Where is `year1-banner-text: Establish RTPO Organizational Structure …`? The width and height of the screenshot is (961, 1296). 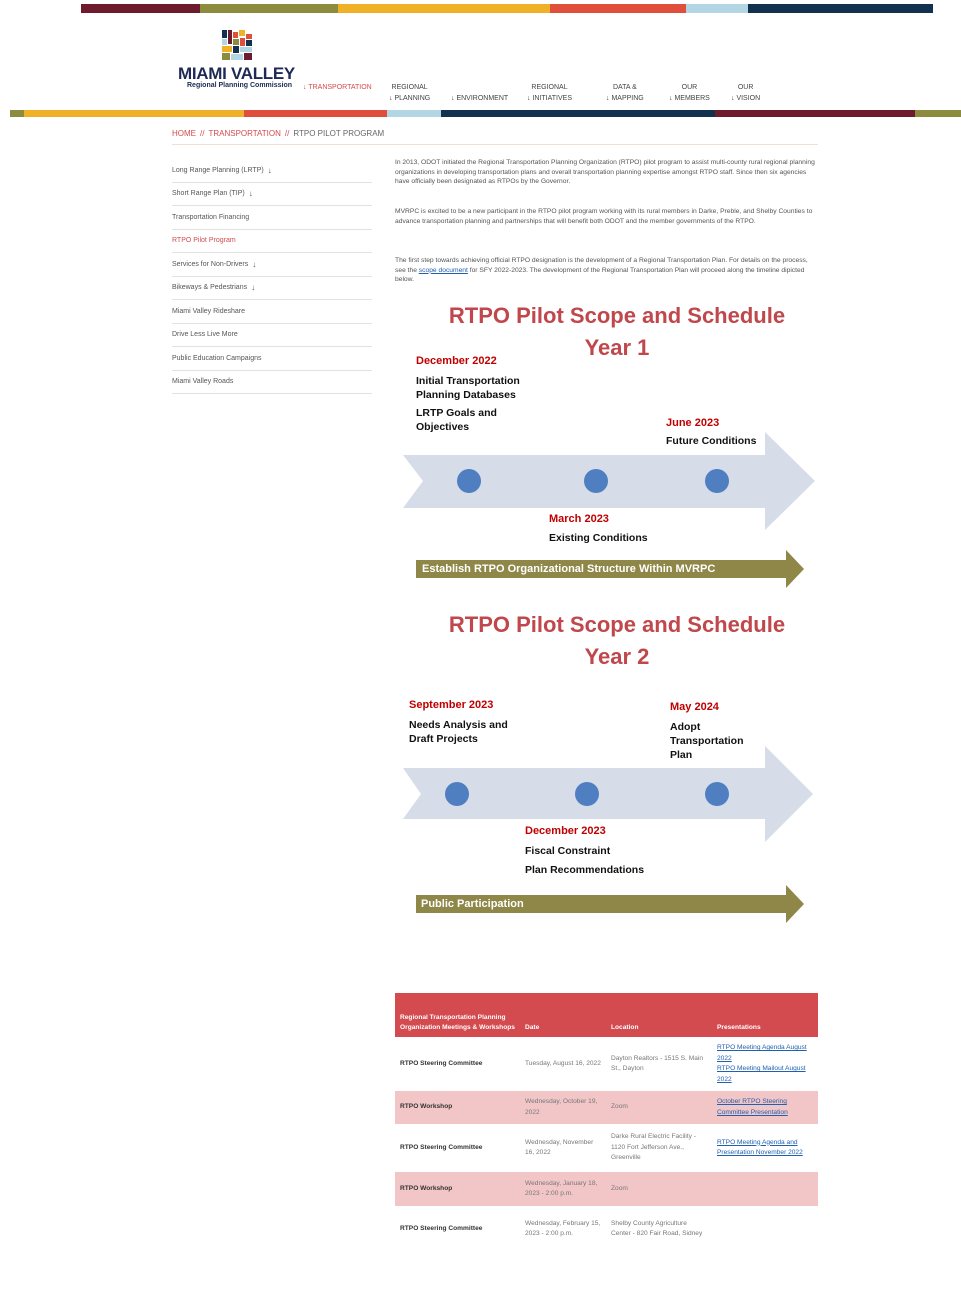
year1-banner-text: Establish RTPO Organizational Structure … is located at coordinates (569, 569).